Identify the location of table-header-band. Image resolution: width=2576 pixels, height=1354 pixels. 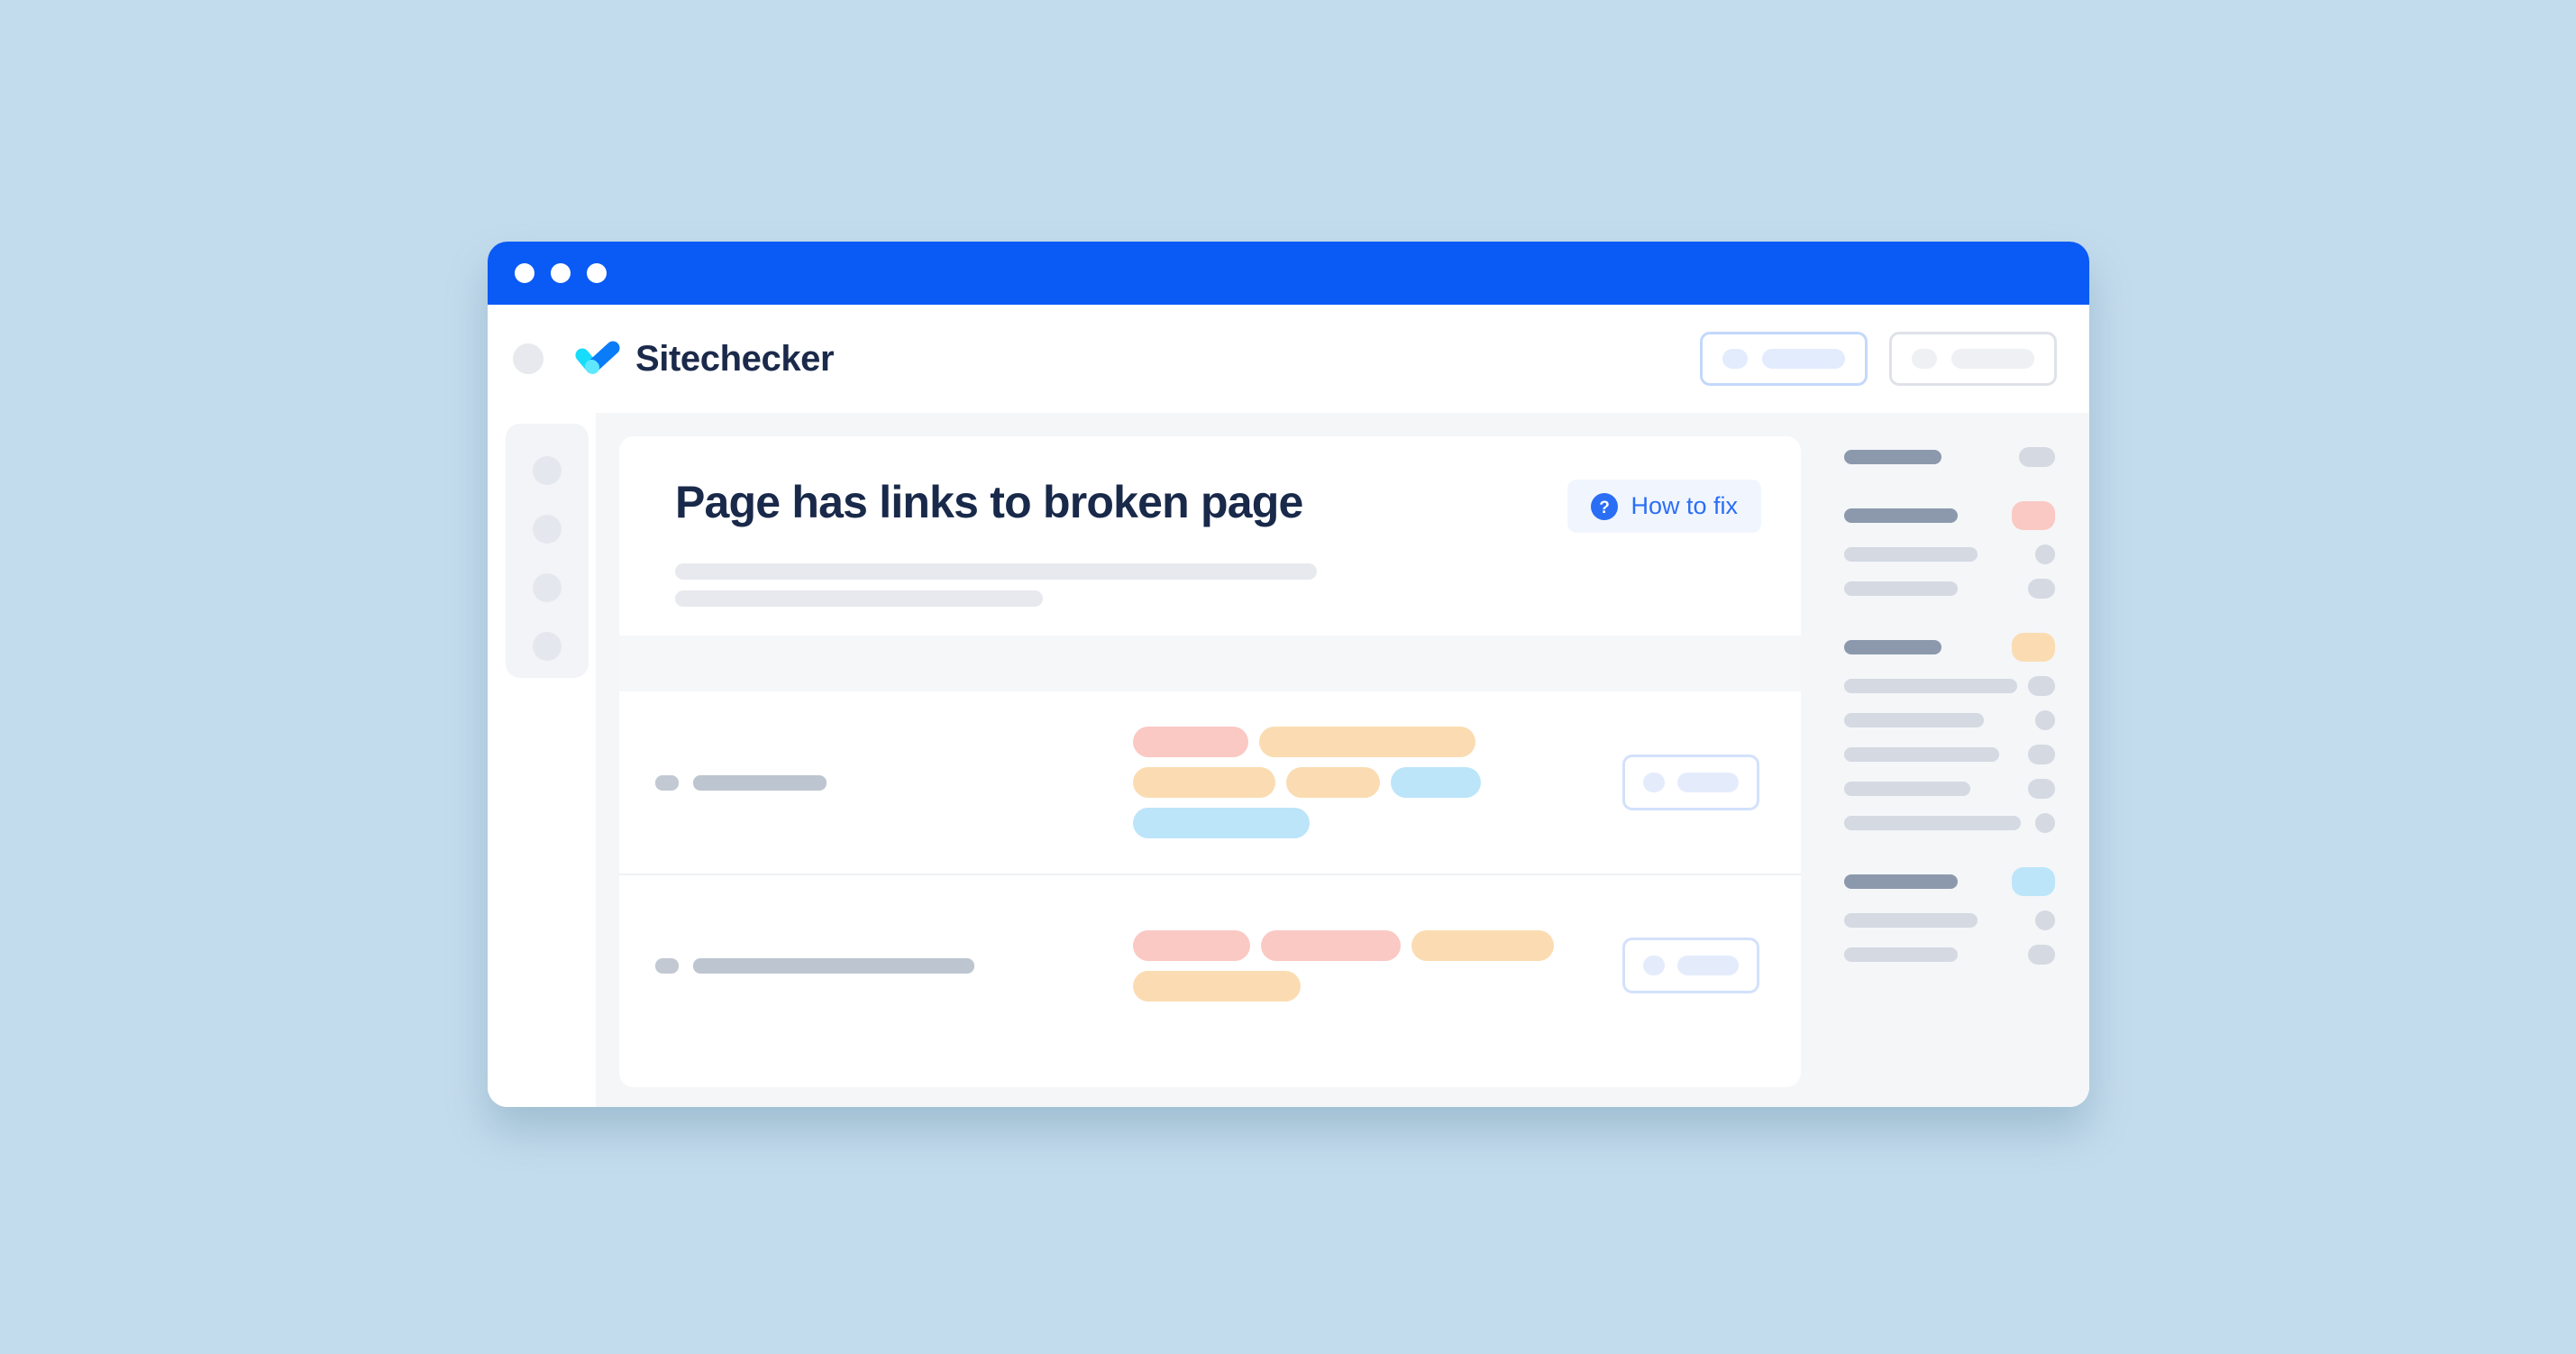
(1210, 663).